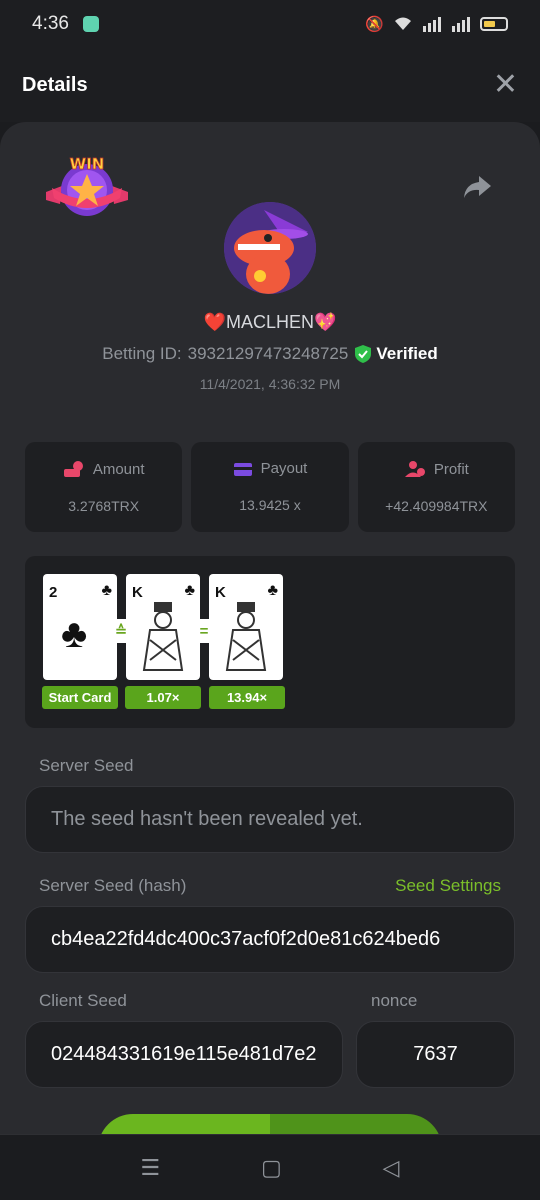 The width and height of the screenshot is (540, 1200). I want to click on client-seed-value: 024484331619e115e481d7e2, so click(184, 1054).